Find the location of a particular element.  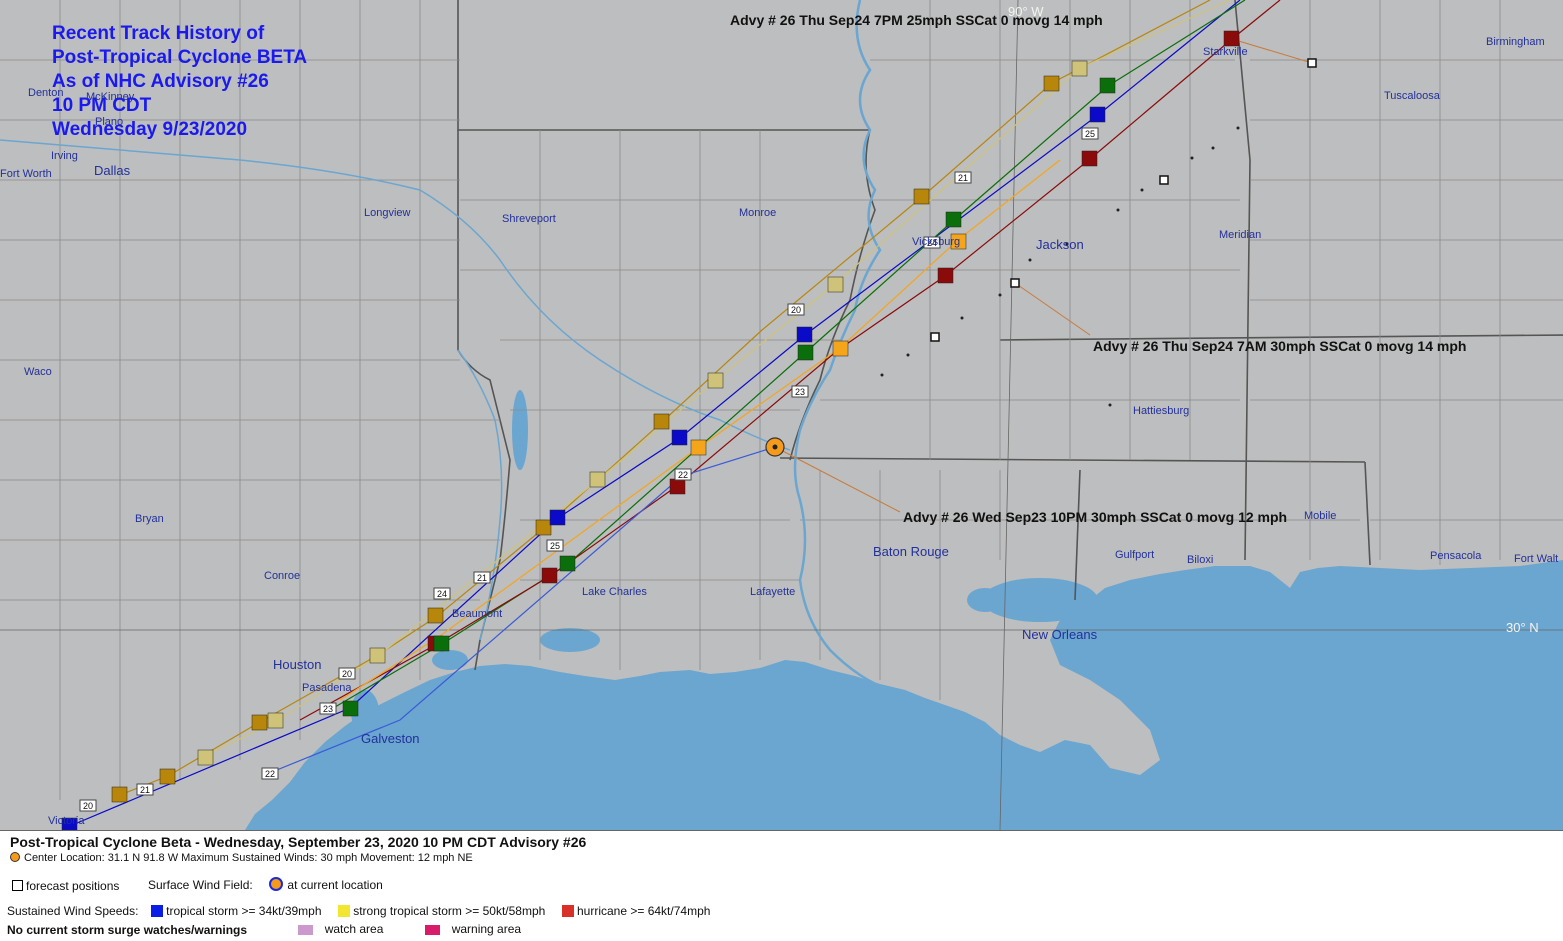

city-label-starkville: Starkville is located at coordinates (1225, 52).